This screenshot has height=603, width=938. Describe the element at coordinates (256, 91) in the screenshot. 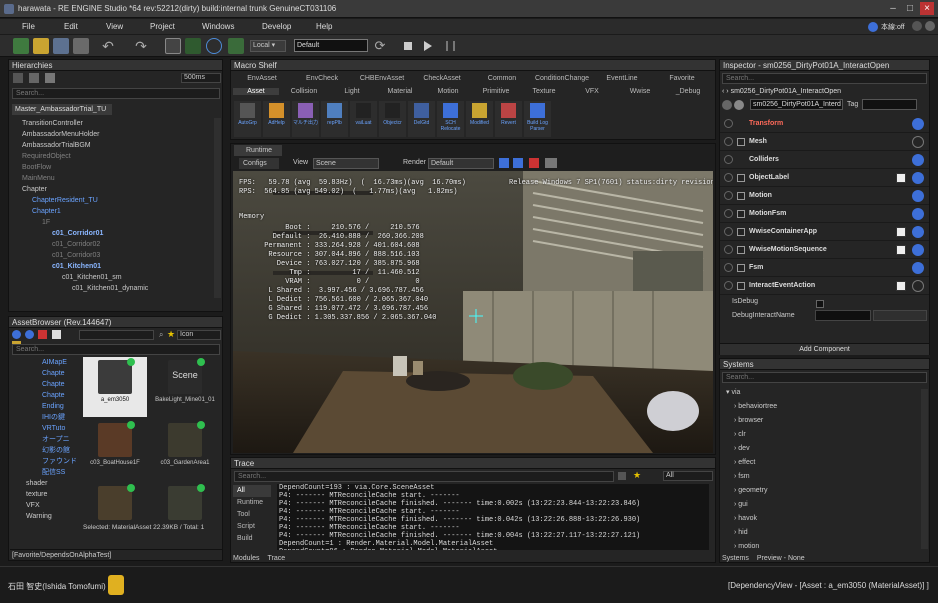

I see `macro-tab-asset: Asset` at that location.